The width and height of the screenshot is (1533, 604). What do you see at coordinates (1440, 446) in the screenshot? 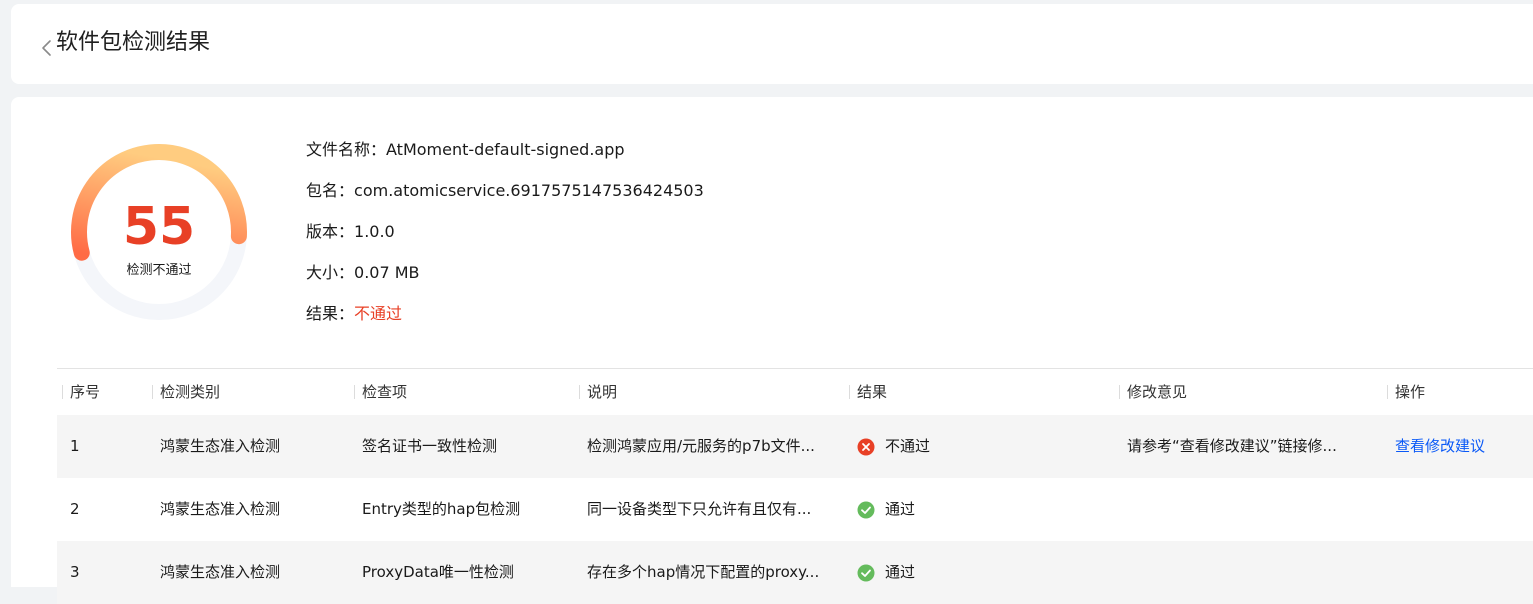
I see `view-suggestion-link: 查看修改建议` at bounding box center [1440, 446].